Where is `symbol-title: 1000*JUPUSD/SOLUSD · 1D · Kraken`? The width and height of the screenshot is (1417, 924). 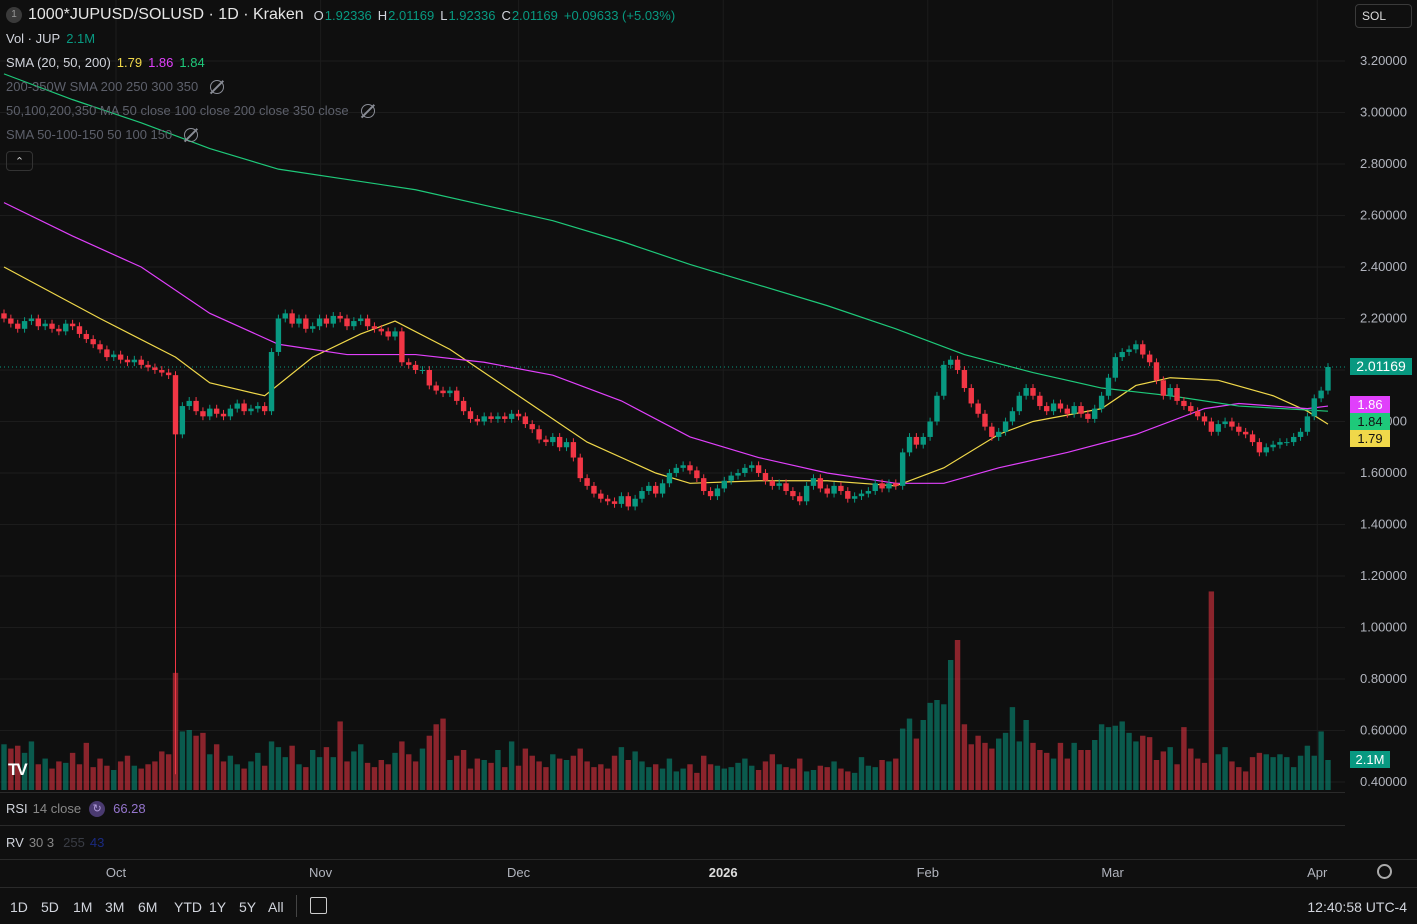
symbol-title: 1000*JUPUSD/SOLUSD · 1D · Kraken is located at coordinates (166, 15).